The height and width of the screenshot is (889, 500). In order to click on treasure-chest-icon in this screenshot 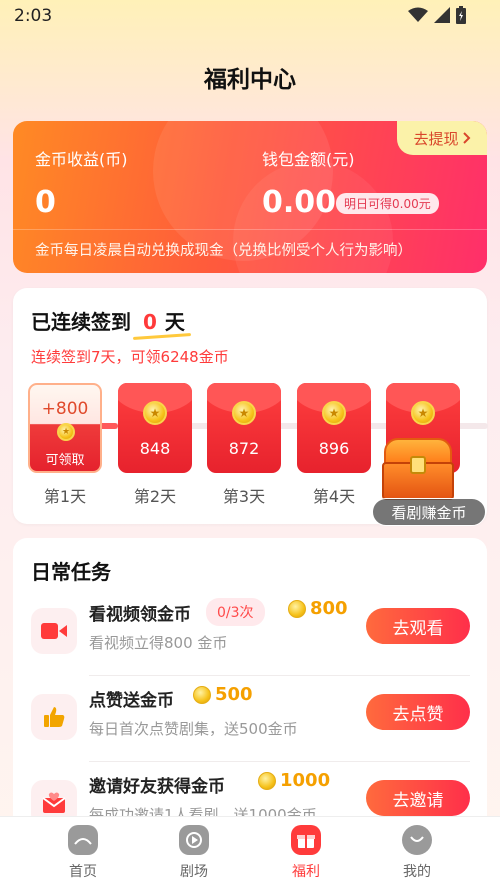, I will do `click(418, 471)`.